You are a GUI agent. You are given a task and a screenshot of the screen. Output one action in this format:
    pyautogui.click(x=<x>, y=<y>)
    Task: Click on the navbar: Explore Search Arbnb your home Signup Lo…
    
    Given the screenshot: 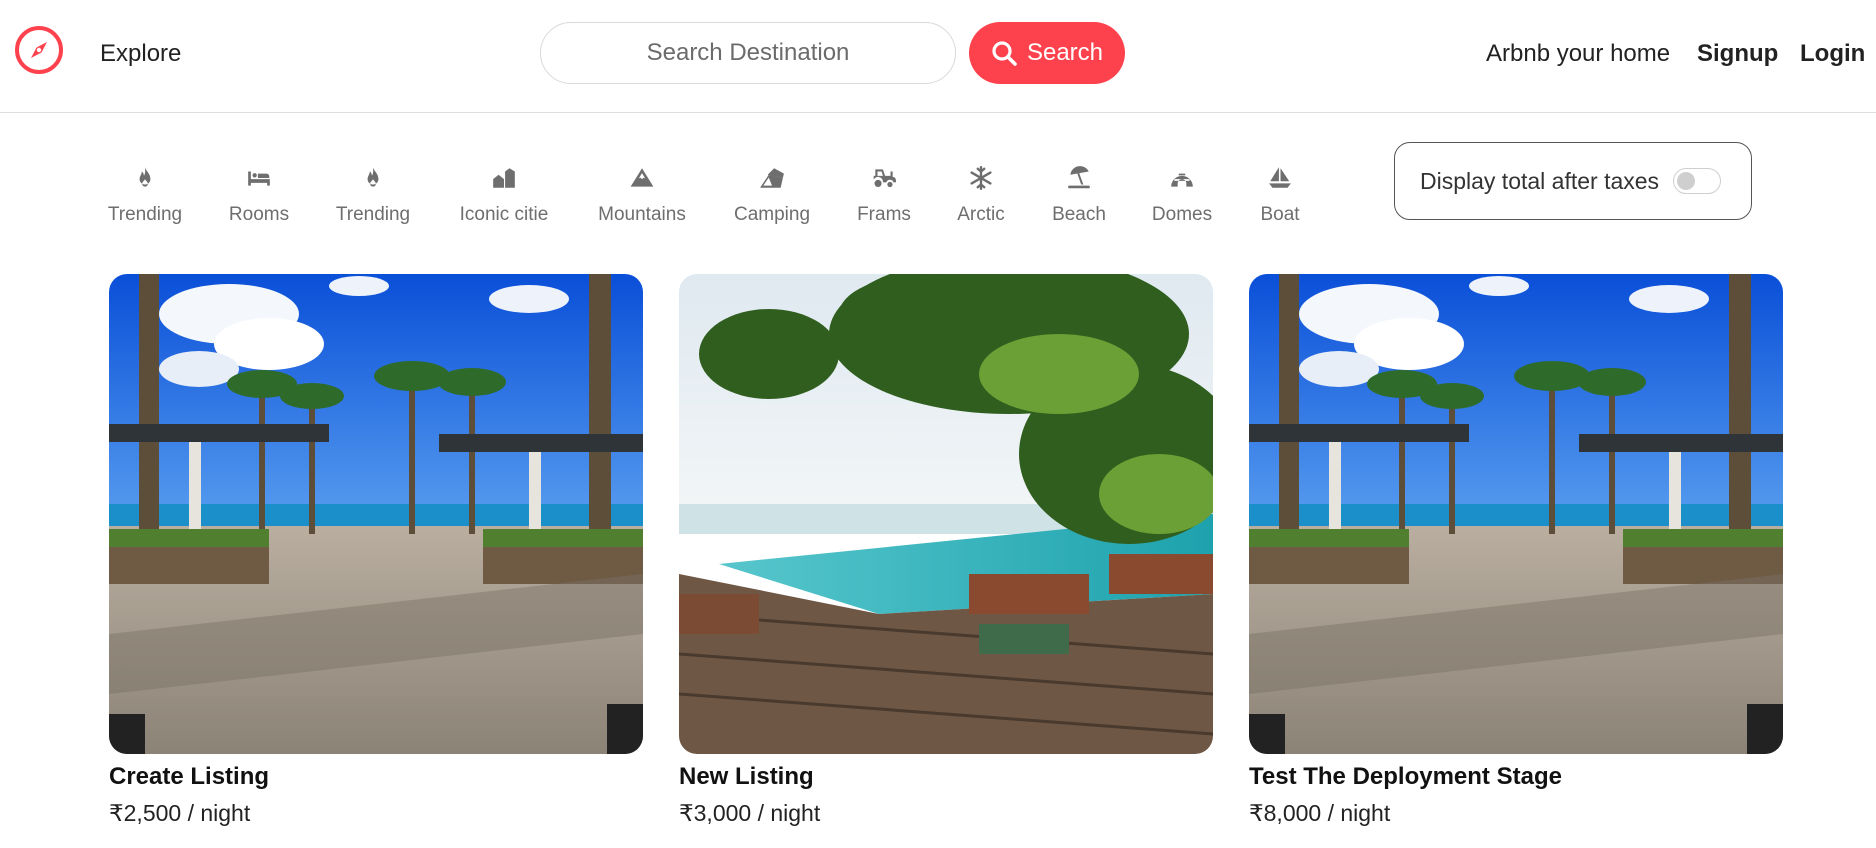 What is the action you would take?
    pyautogui.click(x=938, y=56)
    